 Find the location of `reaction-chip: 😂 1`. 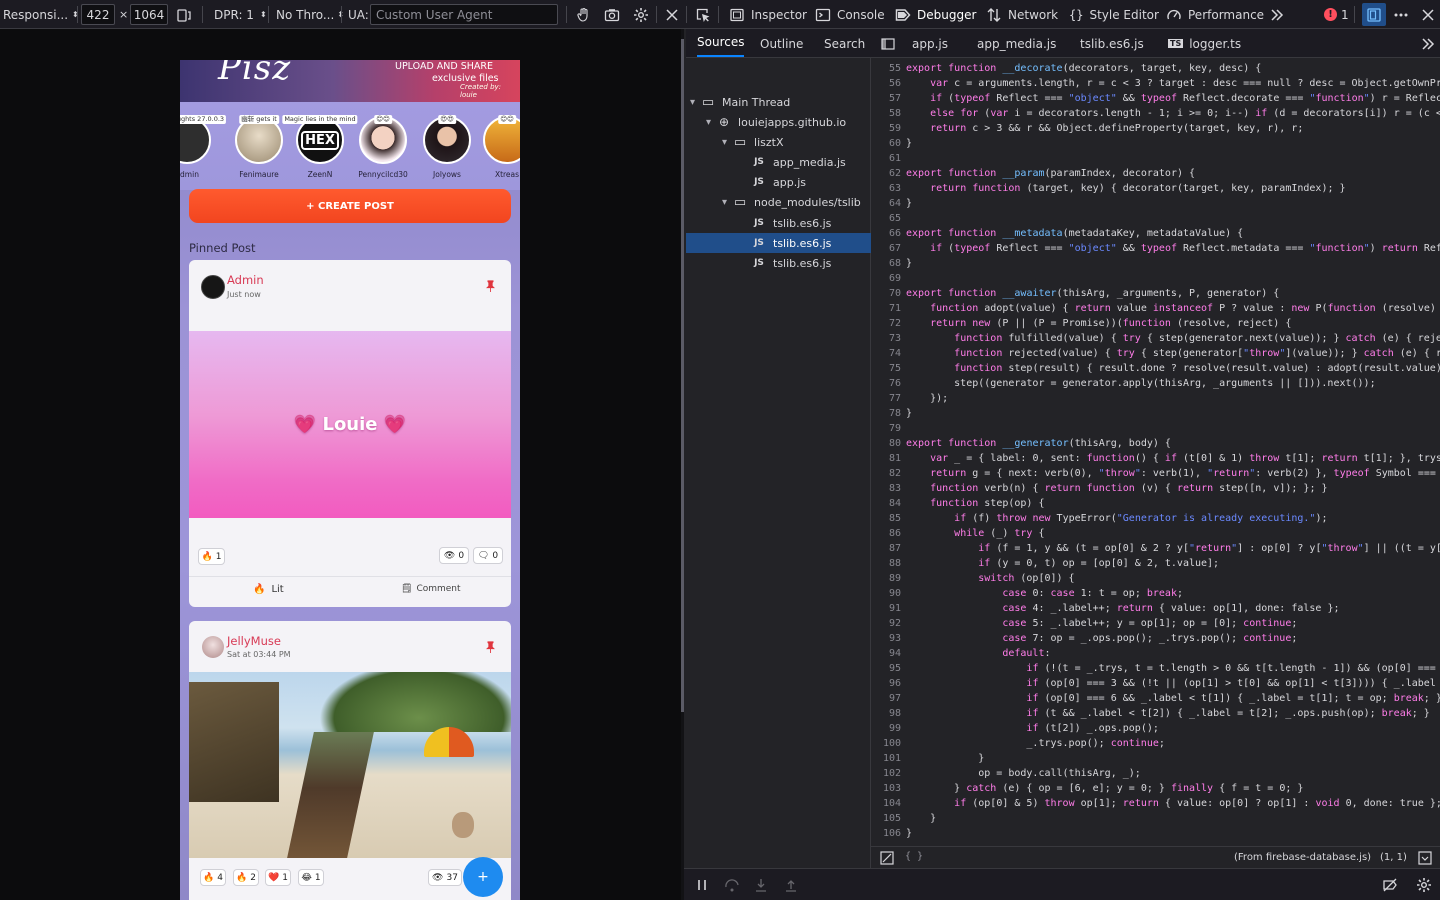

reaction-chip: 😂 1 is located at coordinates (311, 877).